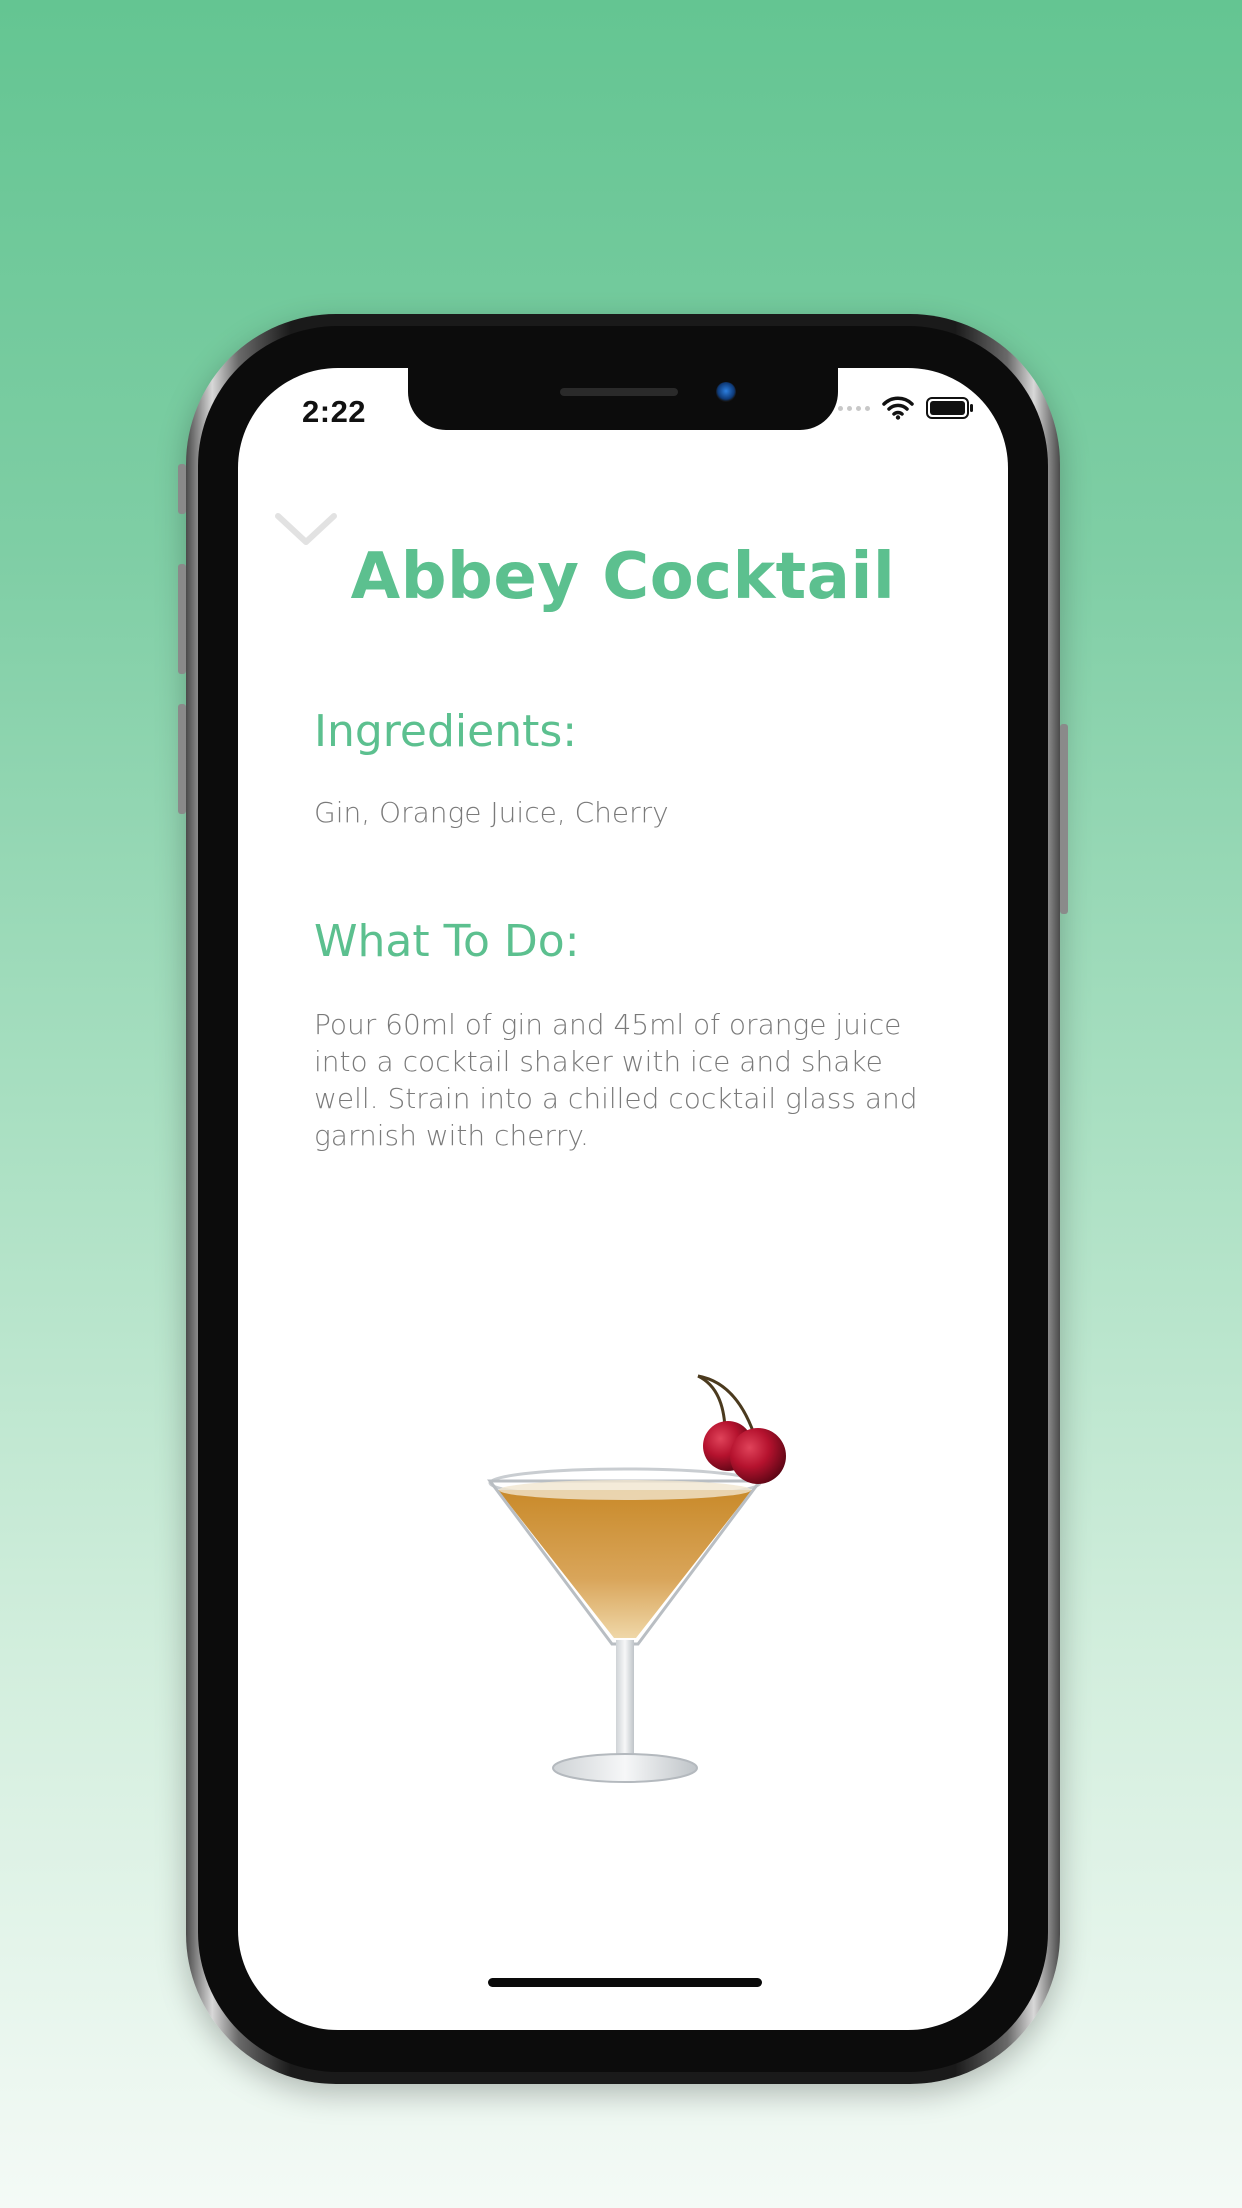  Describe the element at coordinates (636, 1578) in the screenshot. I see `cocktail-image` at that location.